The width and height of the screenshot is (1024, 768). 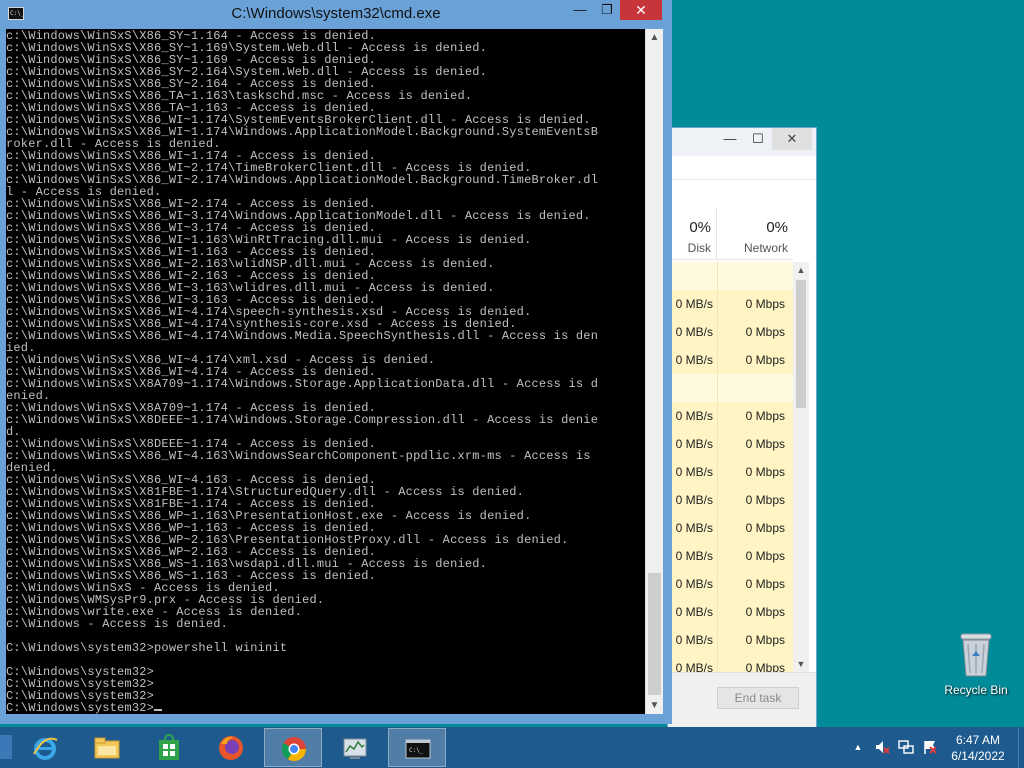 What do you see at coordinates (930, 747) in the screenshot?
I see `action-center-flag-icon` at bounding box center [930, 747].